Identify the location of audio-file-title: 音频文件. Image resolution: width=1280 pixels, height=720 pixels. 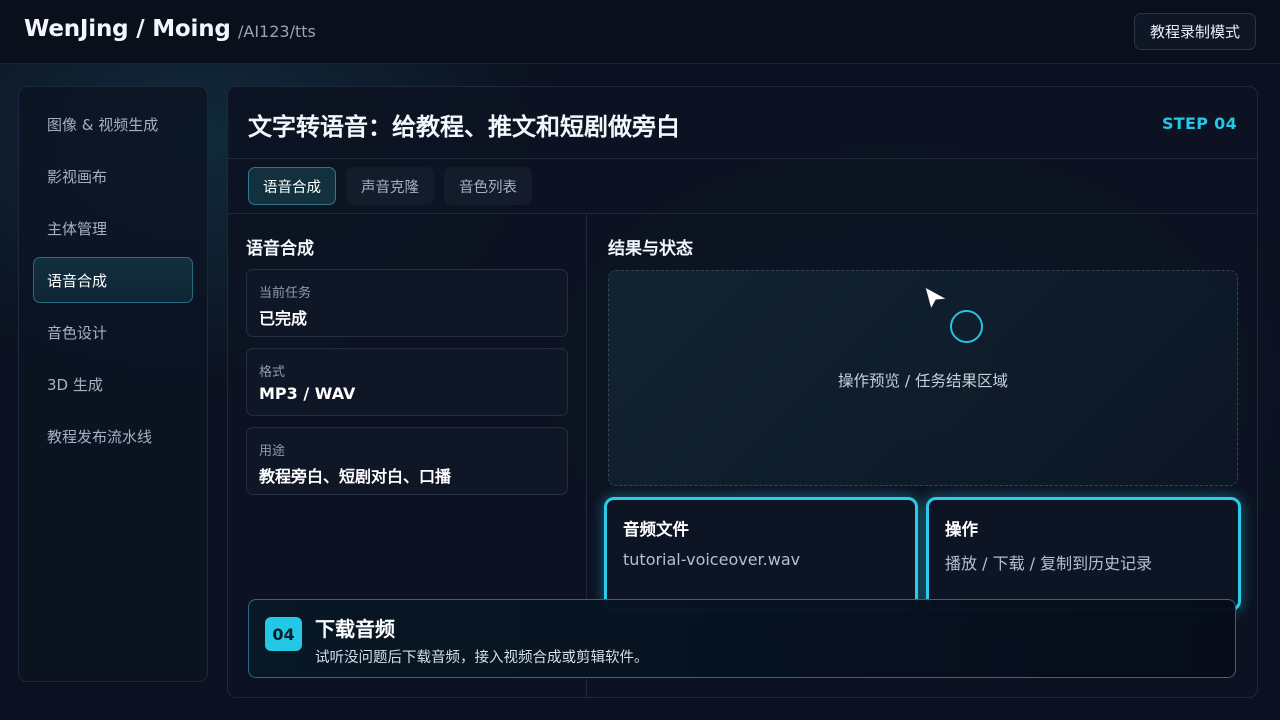
(656, 529).